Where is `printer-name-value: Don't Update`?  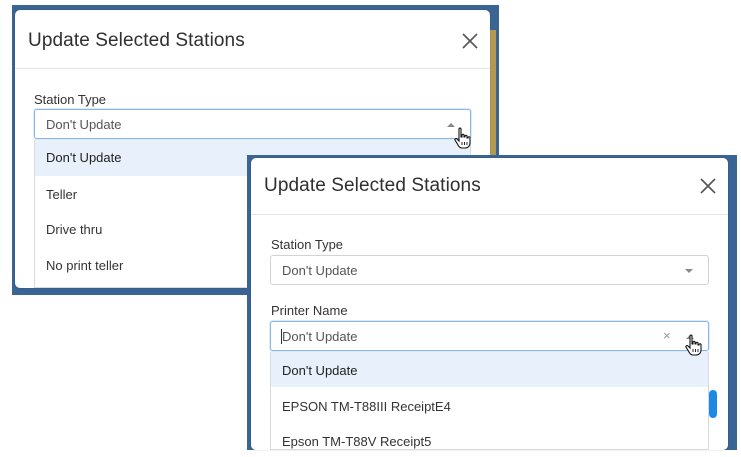
printer-name-value: Don't Update is located at coordinates (320, 336).